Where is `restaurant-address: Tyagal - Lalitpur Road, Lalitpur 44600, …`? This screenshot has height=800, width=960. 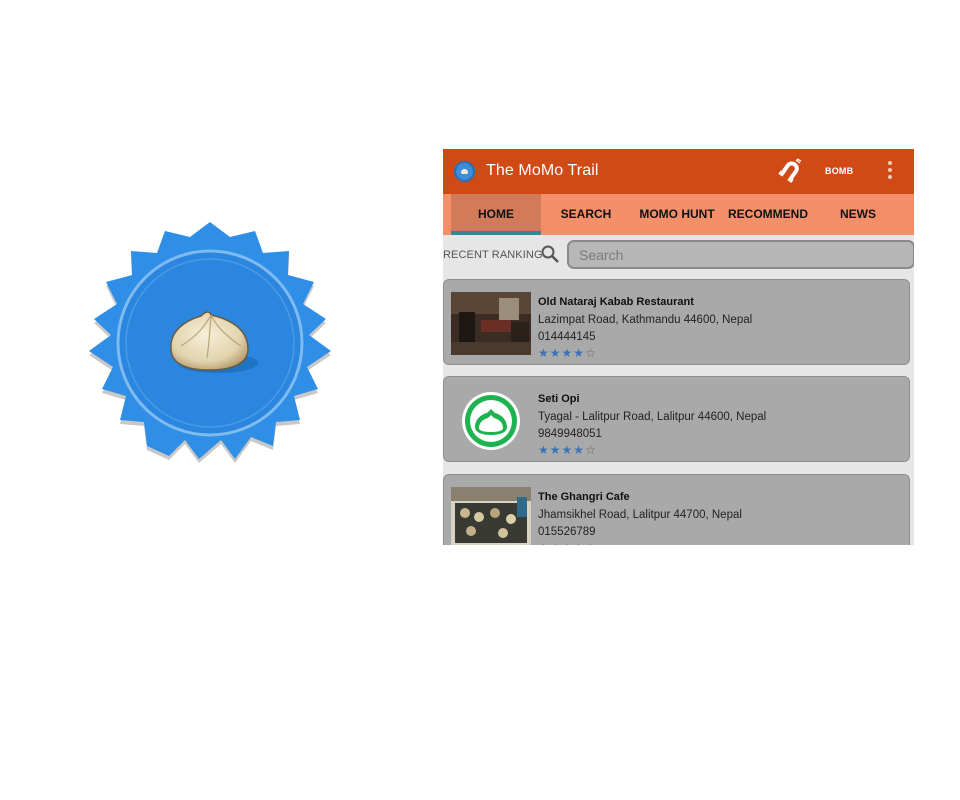
restaurant-address: Tyagal - Lalitpur Road, Lalitpur 44600, … is located at coordinates (652, 417).